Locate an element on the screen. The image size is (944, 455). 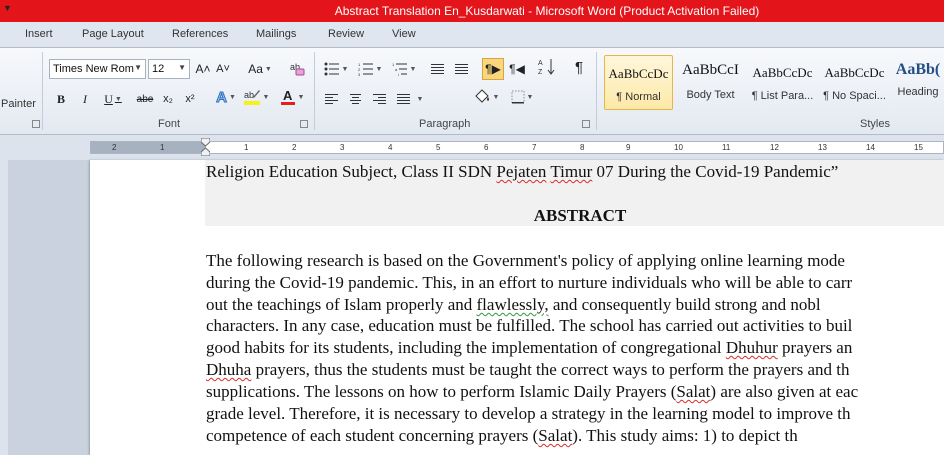
font-name-combo: Times New Rom ▼ is located at coordinates (97, 69).